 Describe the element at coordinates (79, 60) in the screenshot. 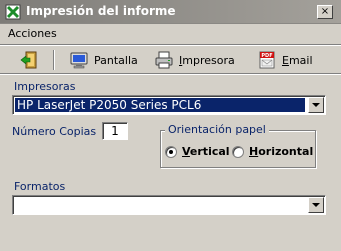

I see `monitor-icon` at that location.